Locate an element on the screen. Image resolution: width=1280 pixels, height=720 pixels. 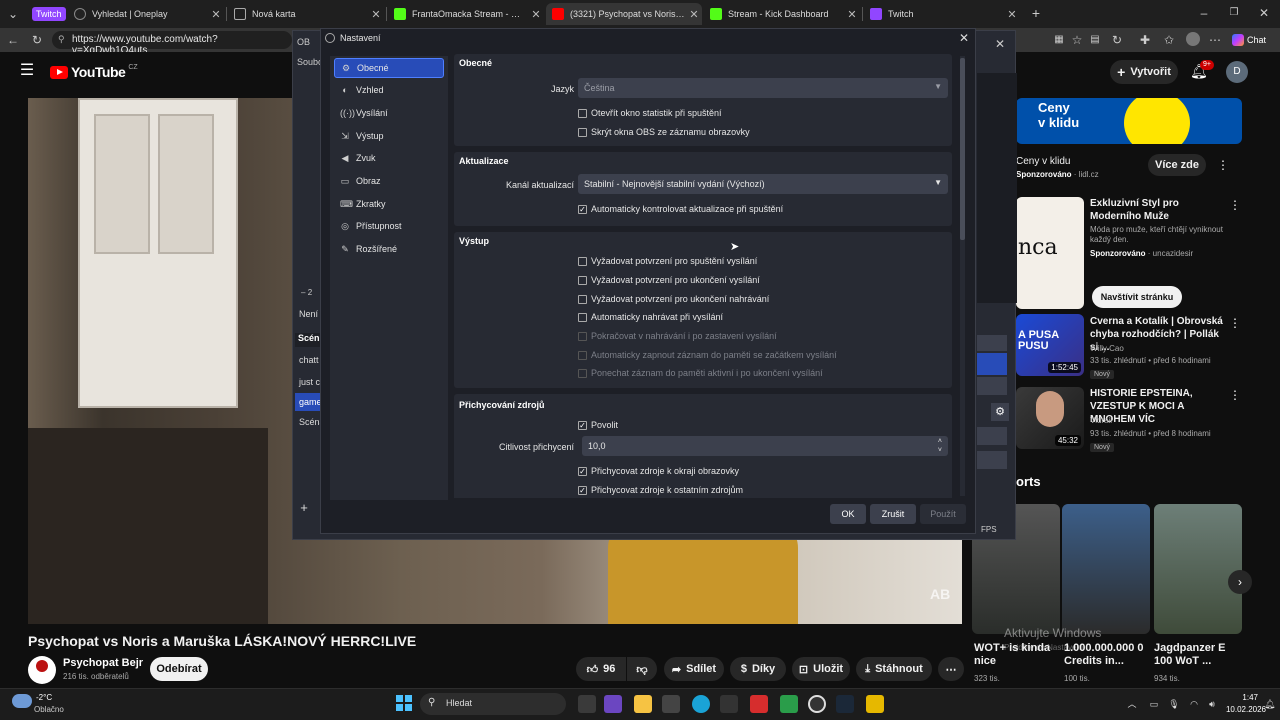
chevron-right-icon: › is located at coordinates (1240, 582).